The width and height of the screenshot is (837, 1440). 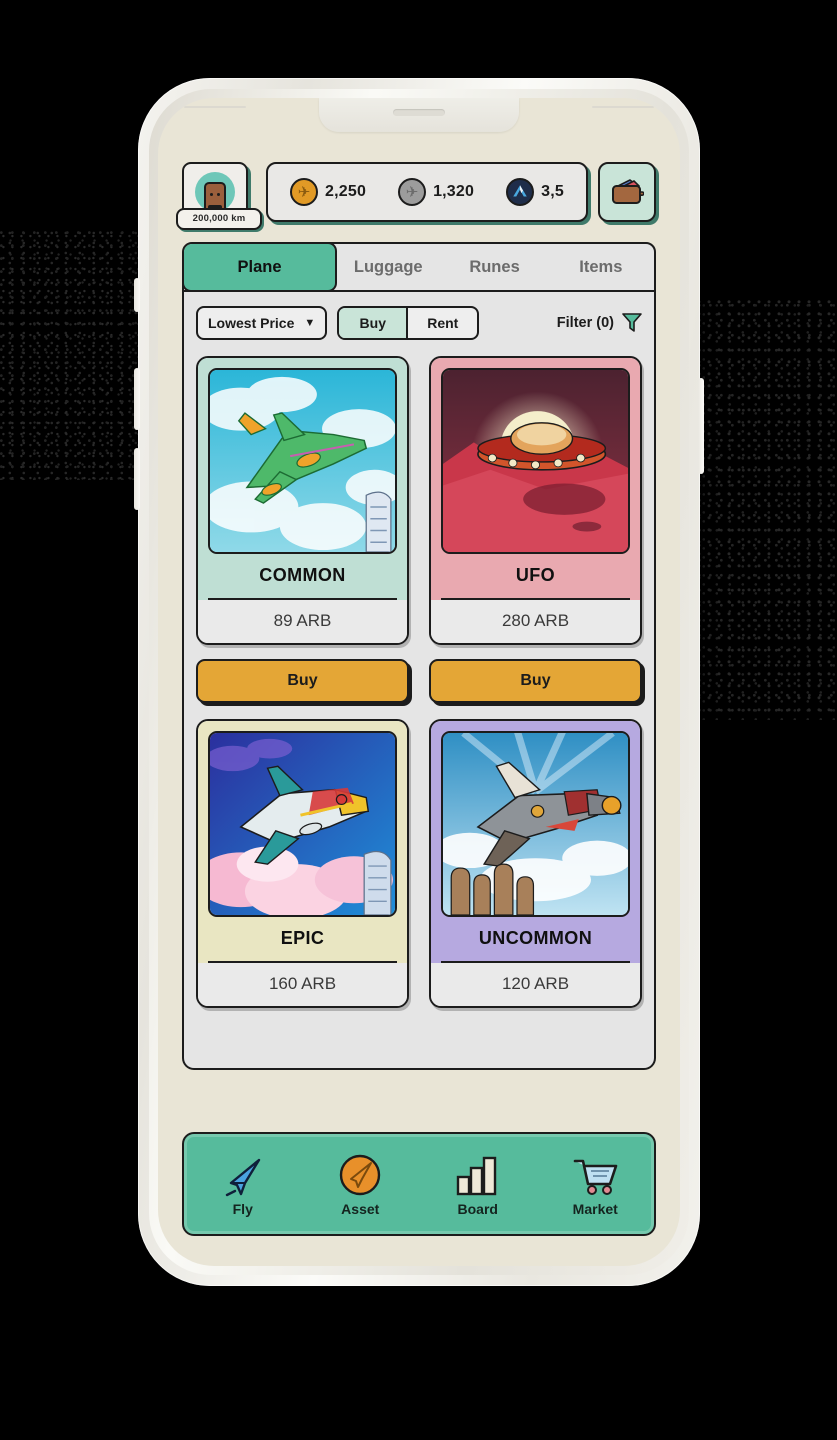 I want to click on avatar-circle, so click(x=215, y=192).